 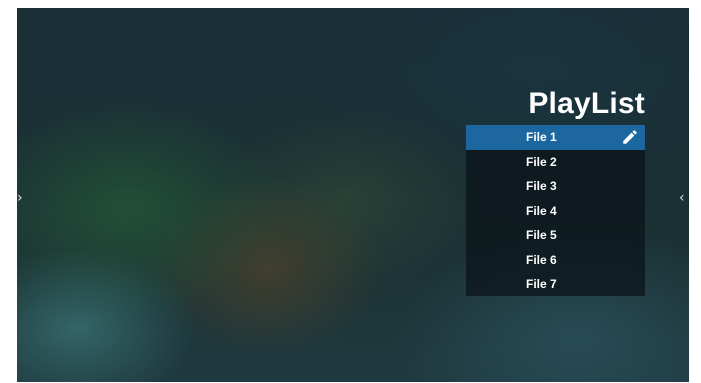 What do you see at coordinates (541, 235) in the screenshot?
I see `playlist-item-label: File 5` at bounding box center [541, 235].